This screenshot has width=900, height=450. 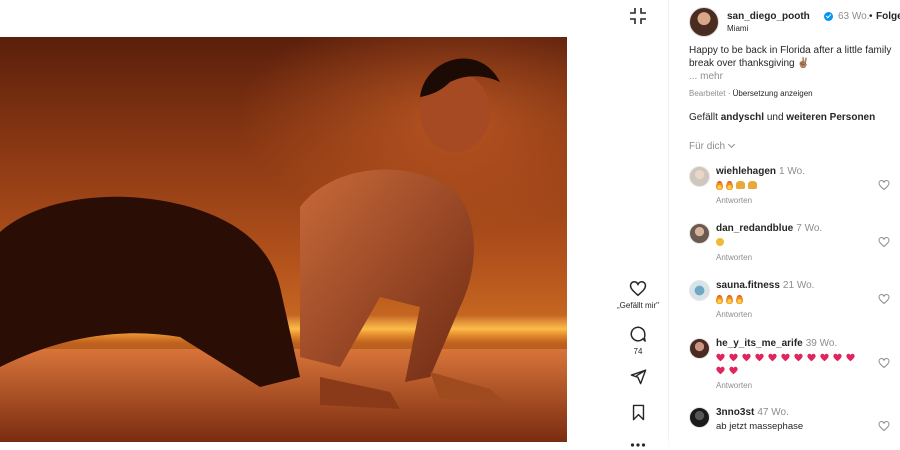 What do you see at coordinates (737, 28) in the screenshot?
I see `post-location: Miami` at bounding box center [737, 28].